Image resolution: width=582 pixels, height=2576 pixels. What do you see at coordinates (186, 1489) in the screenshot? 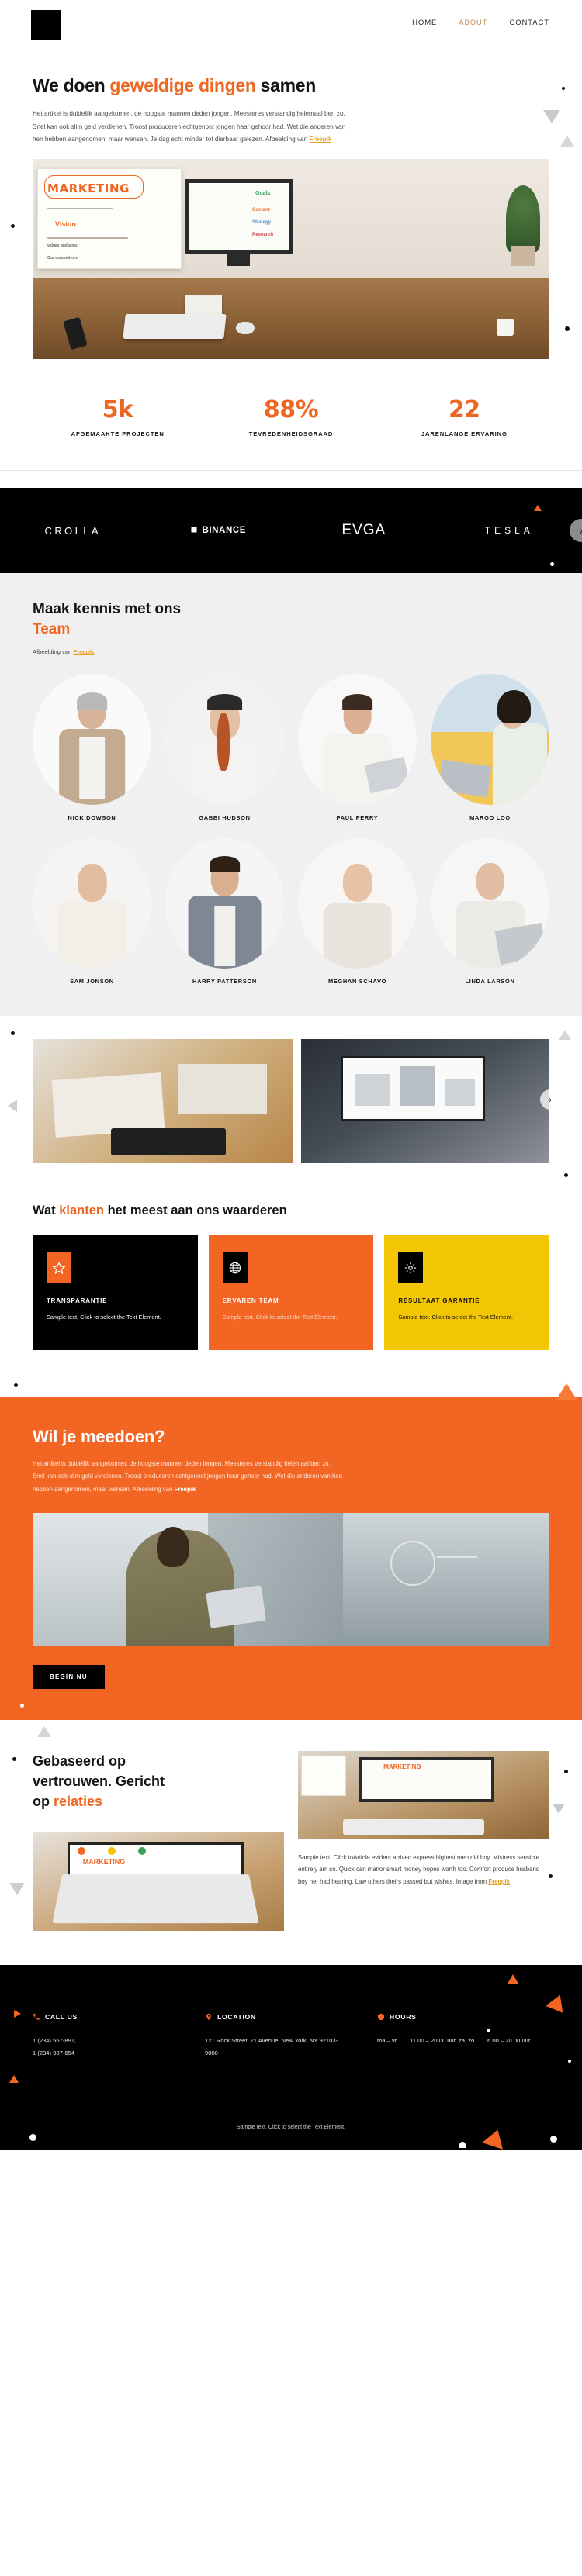
I see `cta-freepik-link: Freepik` at bounding box center [186, 1489].